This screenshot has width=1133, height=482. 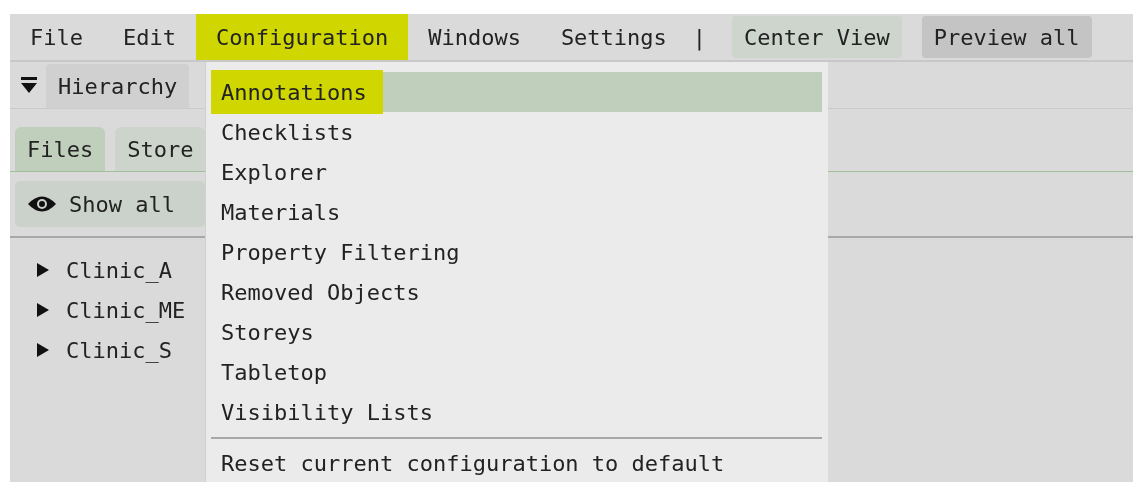 What do you see at coordinates (516, 252) in the screenshot?
I see `menu-option: Property Filtering` at bounding box center [516, 252].